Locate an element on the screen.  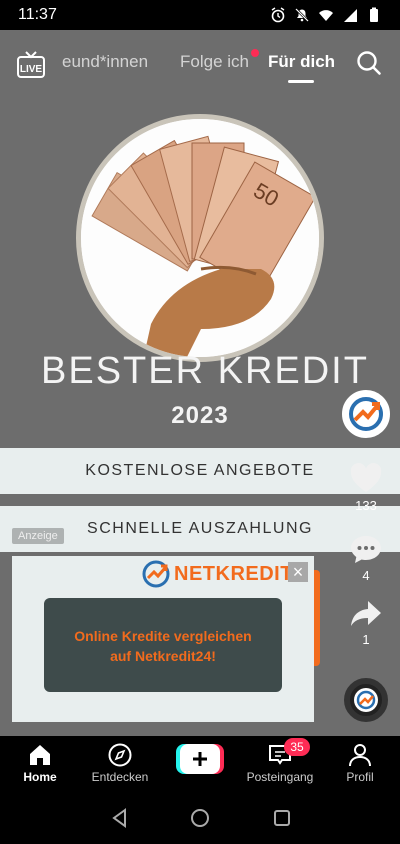
nav-discover-label: Entdecken is located at coordinates (120, 777).